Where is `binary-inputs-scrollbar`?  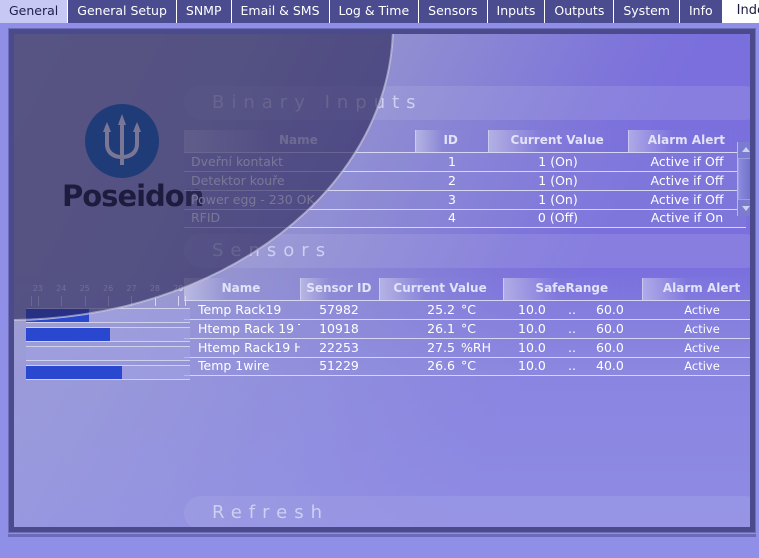 binary-inputs-scrollbar is located at coordinates (743, 179).